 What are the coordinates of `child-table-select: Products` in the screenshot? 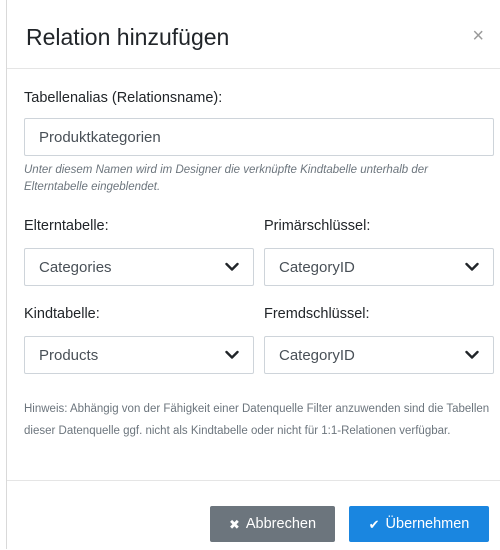 It's located at (139, 355).